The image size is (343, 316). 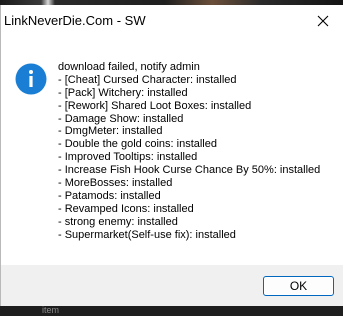 I want to click on message-line: - Improved Tooltips: installed, so click(x=128, y=157).